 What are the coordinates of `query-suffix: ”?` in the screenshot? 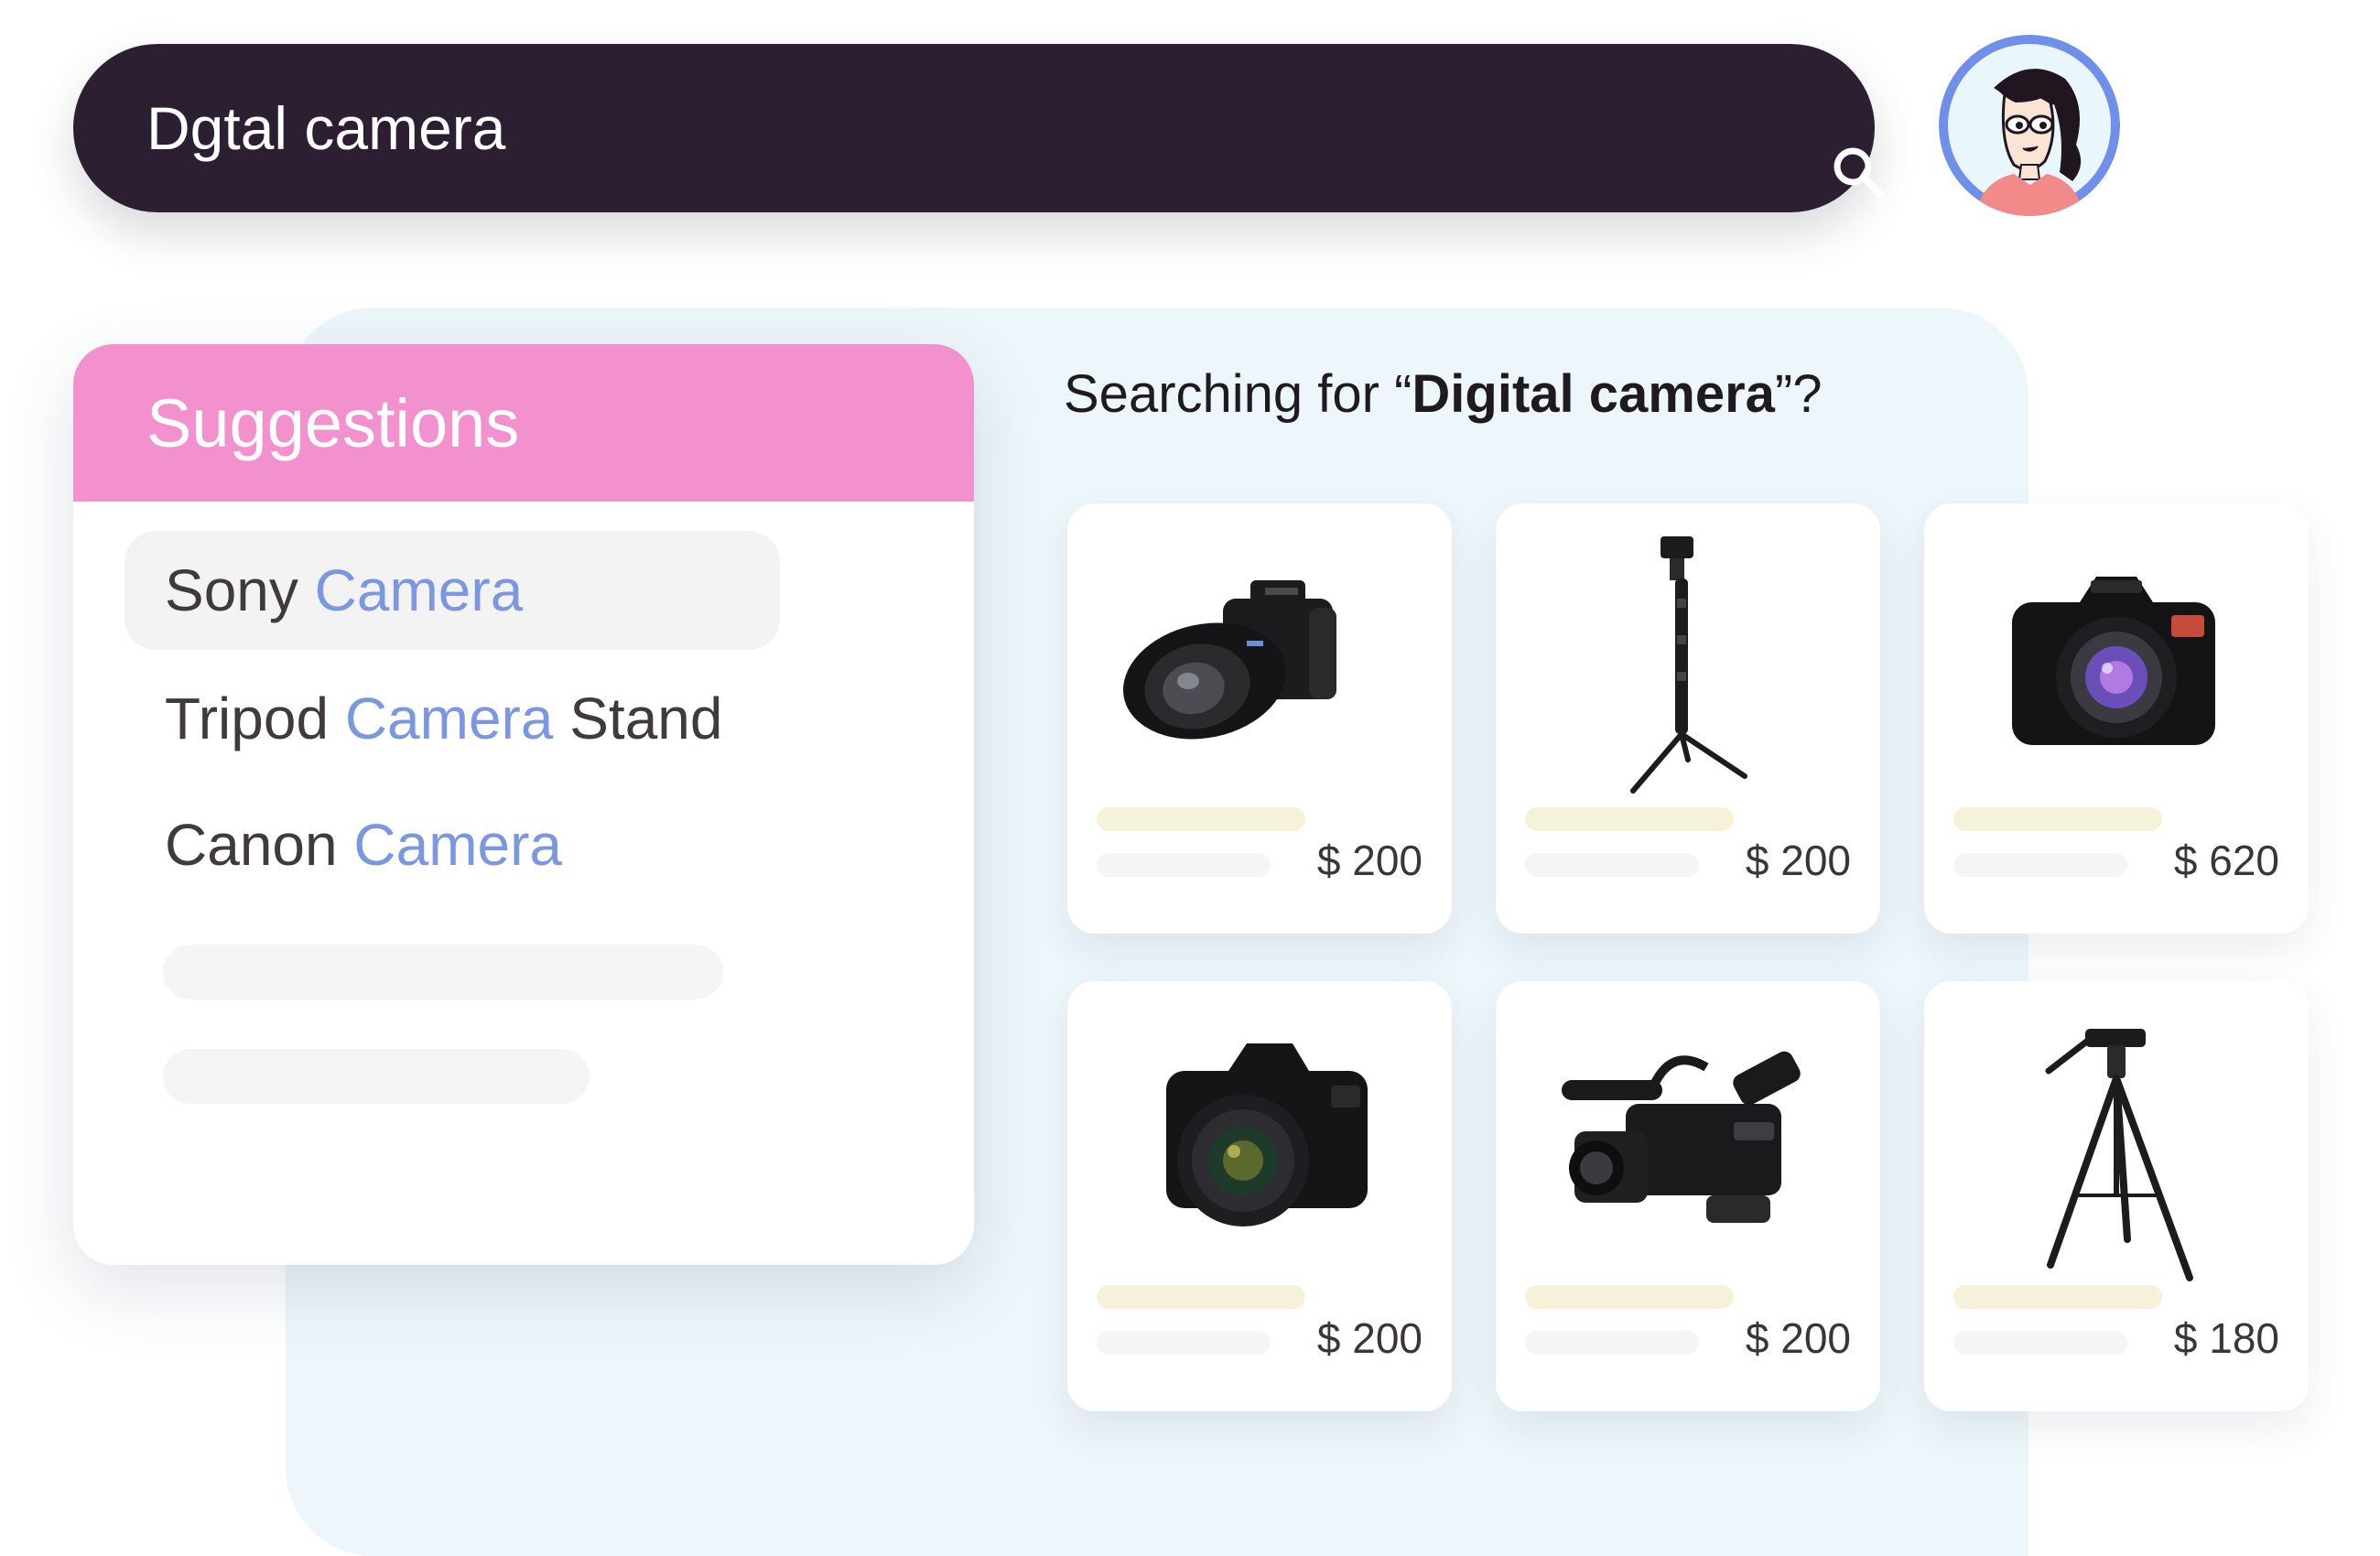 It's located at (1798, 394).